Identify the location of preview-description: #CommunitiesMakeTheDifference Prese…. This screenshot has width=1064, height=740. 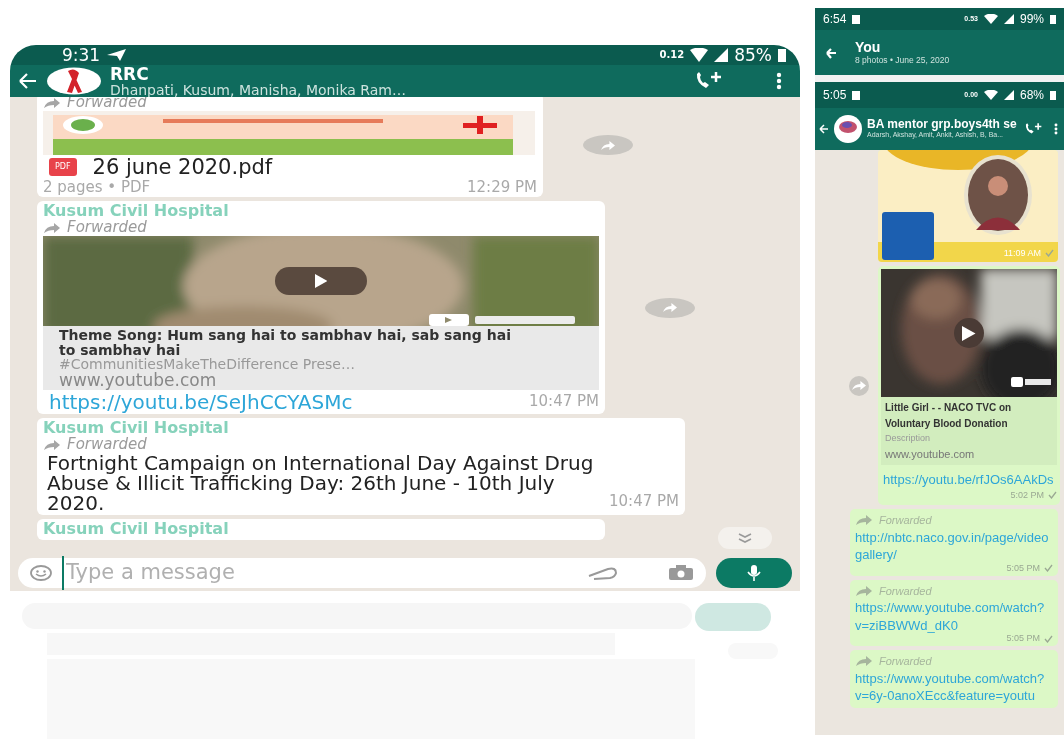
(207, 364).